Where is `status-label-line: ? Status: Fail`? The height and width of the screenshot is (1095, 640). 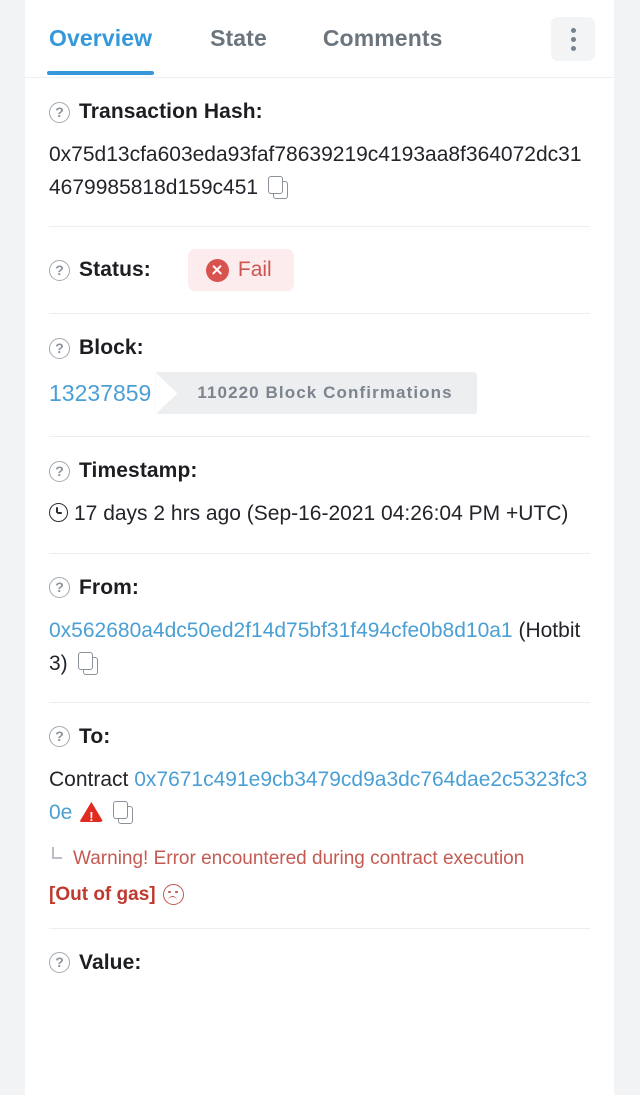
status-label-line: ? Status: Fail is located at coordinates (319, 270).